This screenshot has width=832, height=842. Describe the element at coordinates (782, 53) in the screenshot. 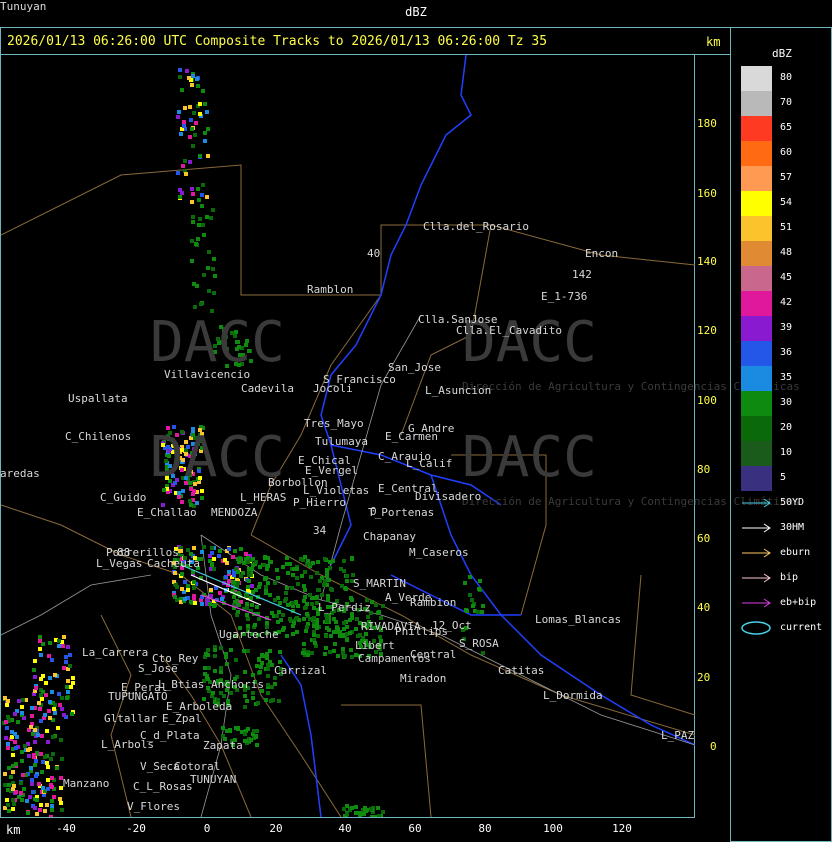

I see `legend-title: dBZ` at that location.